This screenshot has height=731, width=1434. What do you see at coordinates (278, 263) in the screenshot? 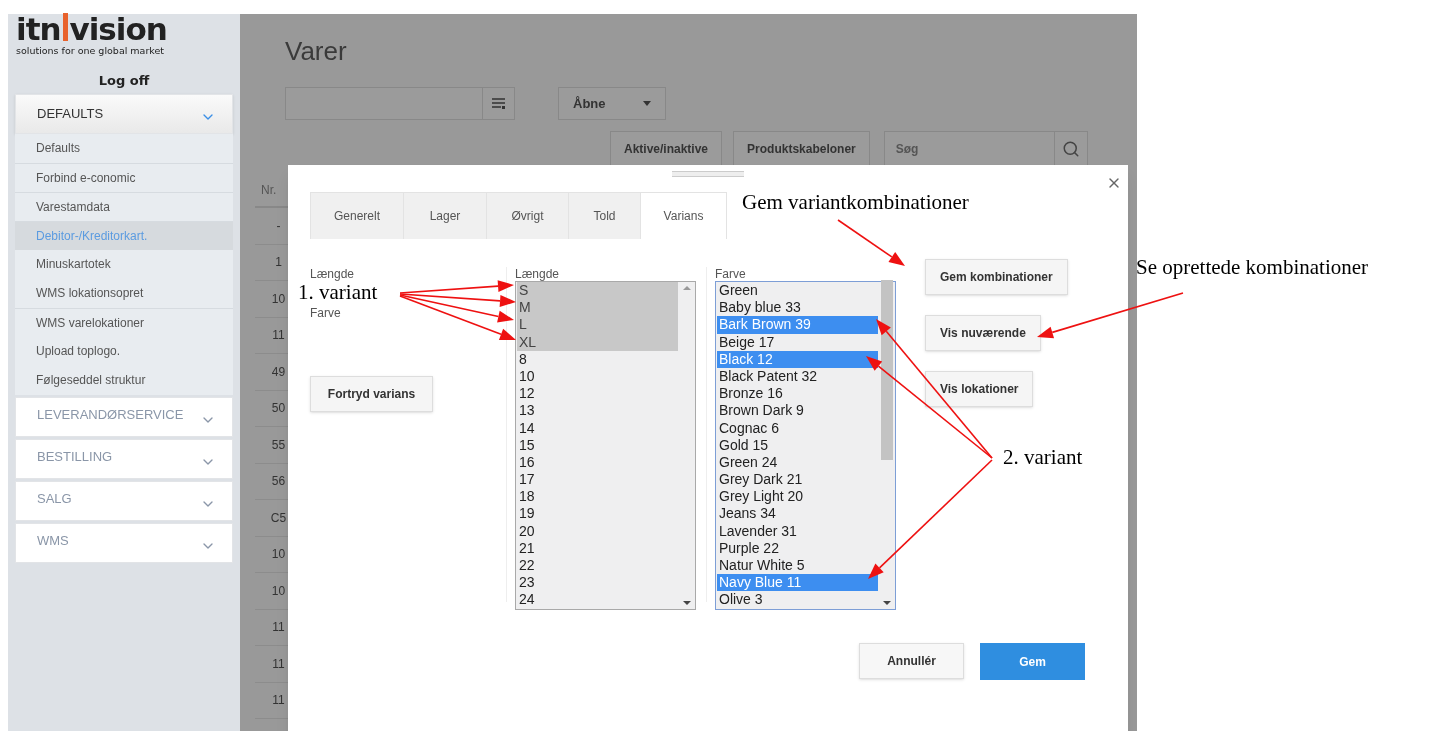
I see `table-cell-text: 1` at bounding box center [278, 263].